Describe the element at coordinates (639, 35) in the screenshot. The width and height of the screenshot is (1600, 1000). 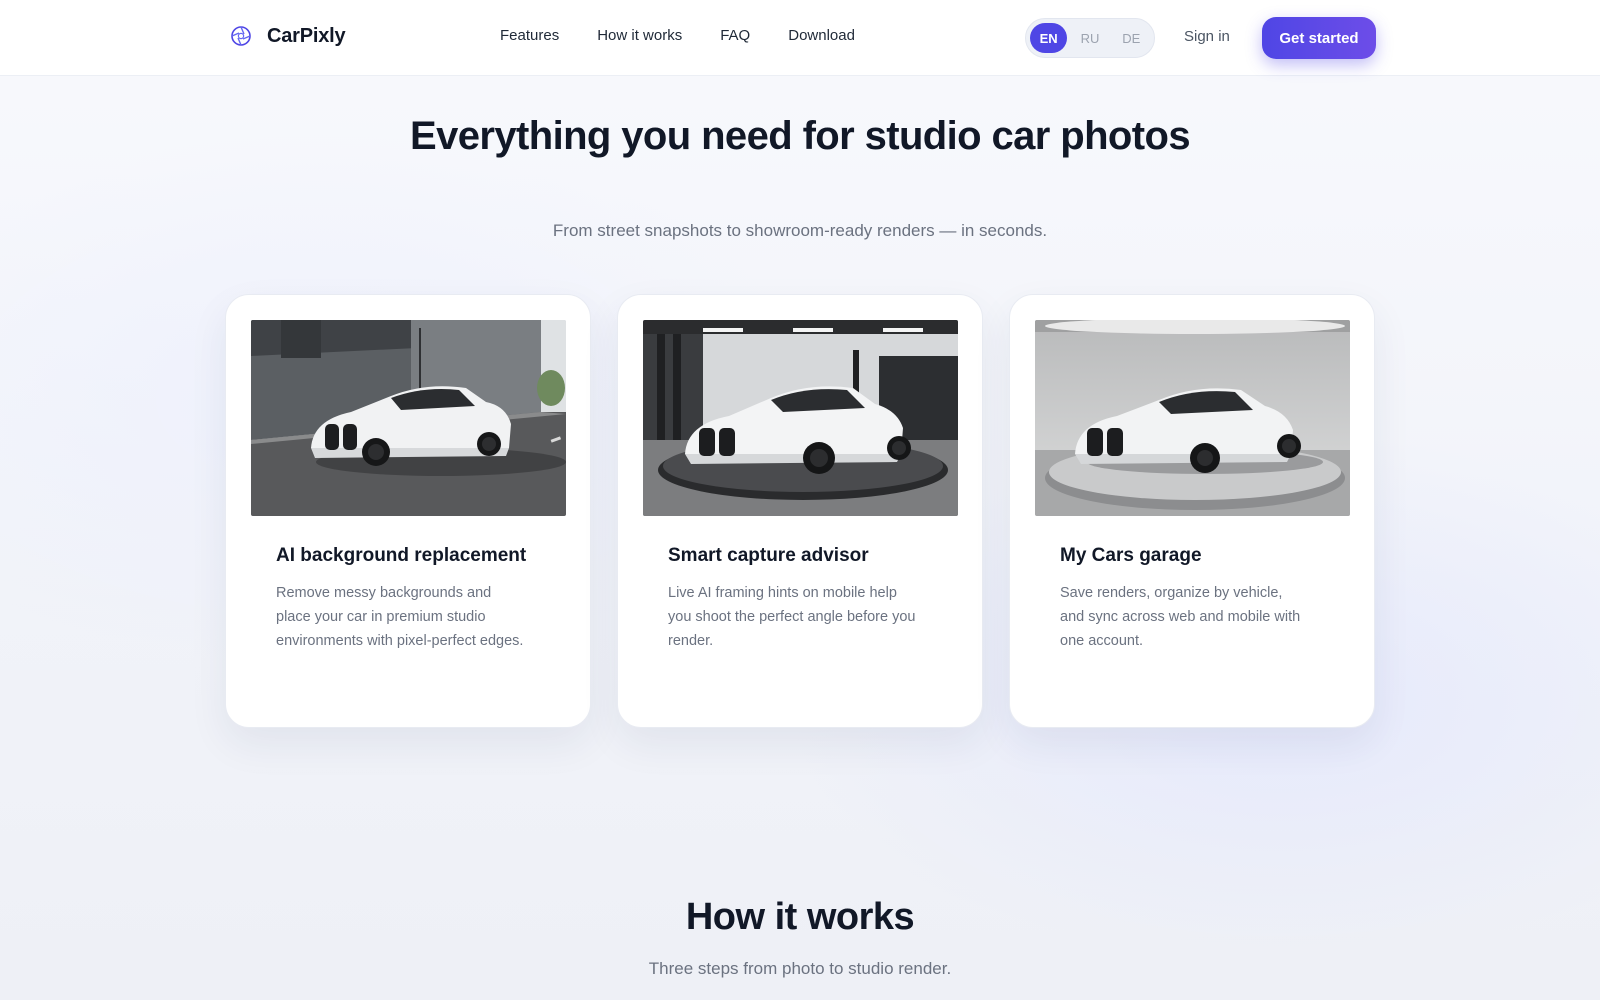
I see `nav-how-it-works: How it works` at that location.